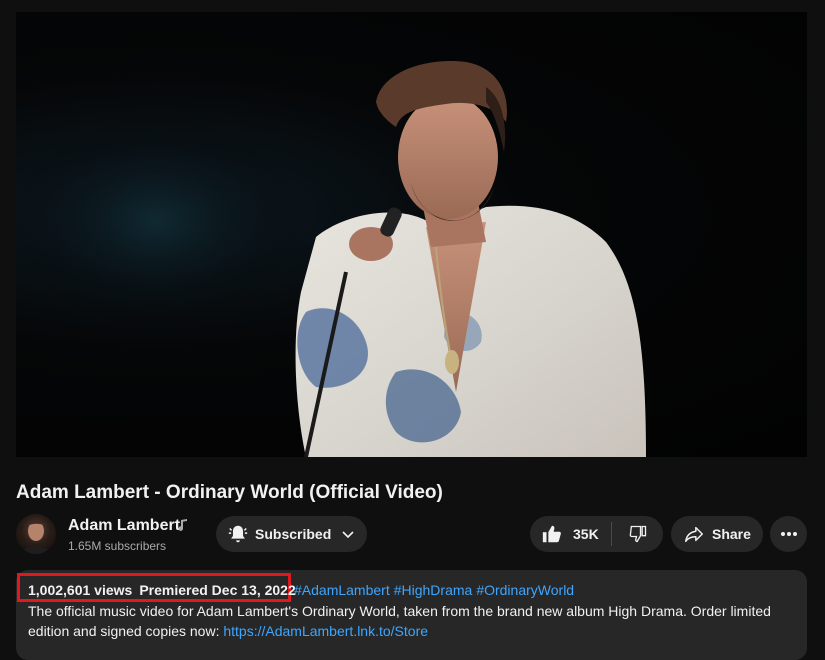 Image resolution: width=825 pixels, height=660 pixels. I want to click on view-count: 1,002,601 views, so click(80, 590).